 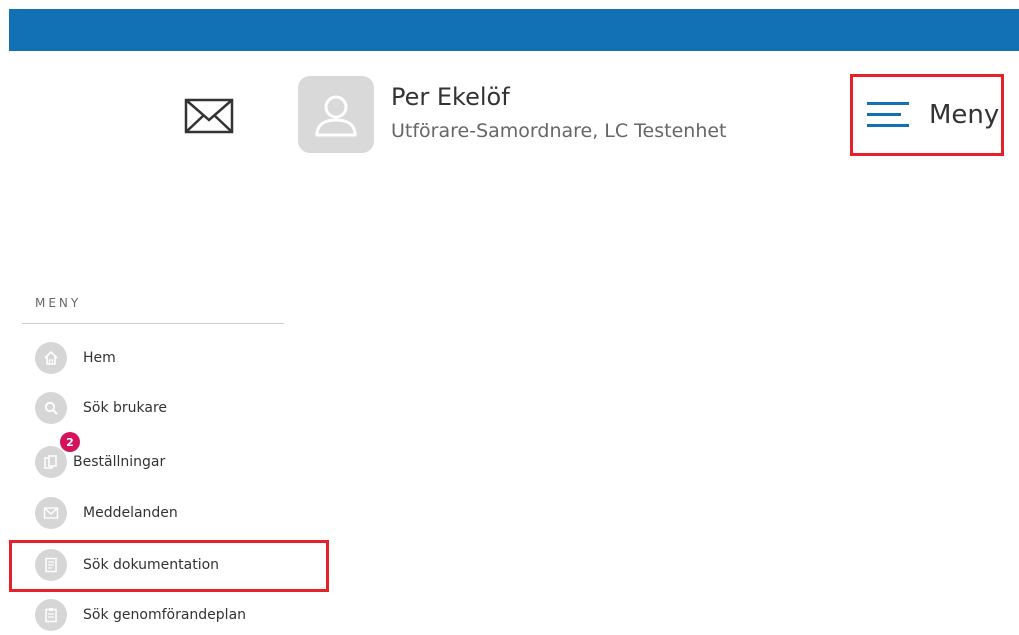 What do you see at coordinates (450, 97) in the screenshot?
I see `user-name: Per Ekelöf` at bounding box center [450, 97].